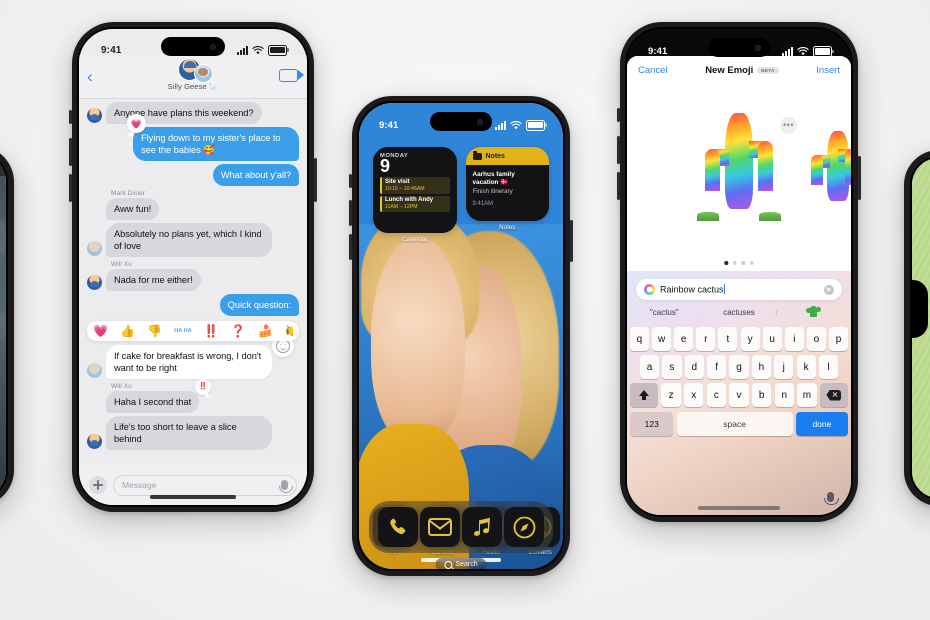  Describe the element at coordinates (482, 527) in the screenshot. I see `music-app` at that location.